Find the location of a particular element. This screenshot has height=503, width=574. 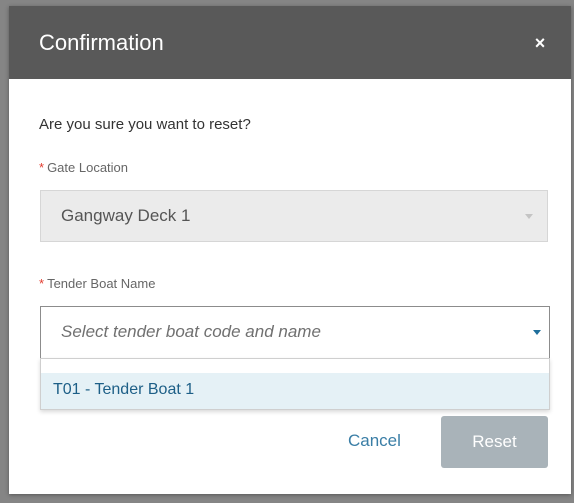

cancel-button: Cancel is located at coordinates (374, 441).